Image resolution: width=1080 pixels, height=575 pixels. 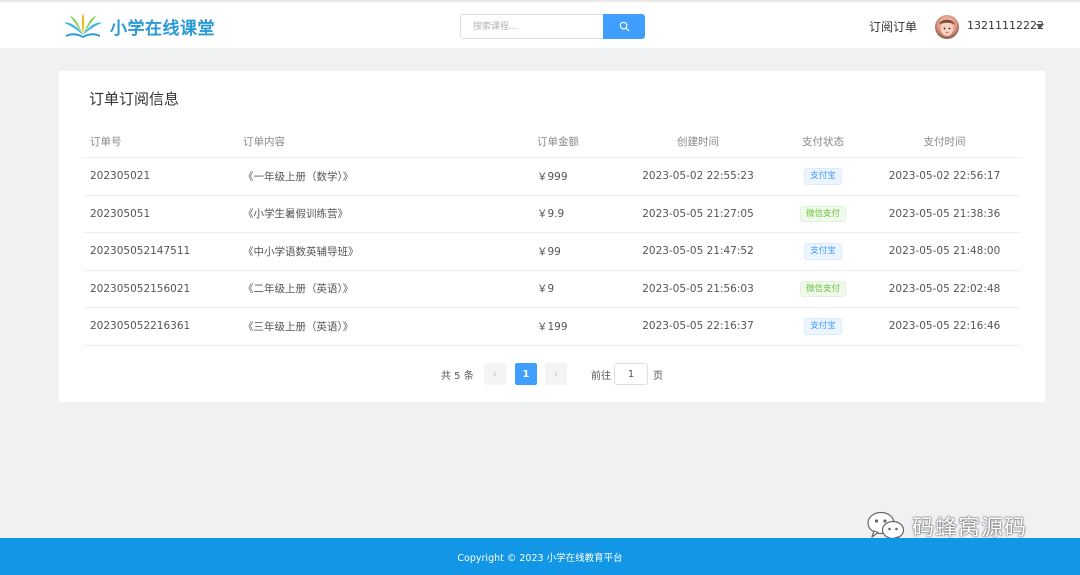 I want to click on column-header-amount: 订单金额, so click(x=558, y=142).